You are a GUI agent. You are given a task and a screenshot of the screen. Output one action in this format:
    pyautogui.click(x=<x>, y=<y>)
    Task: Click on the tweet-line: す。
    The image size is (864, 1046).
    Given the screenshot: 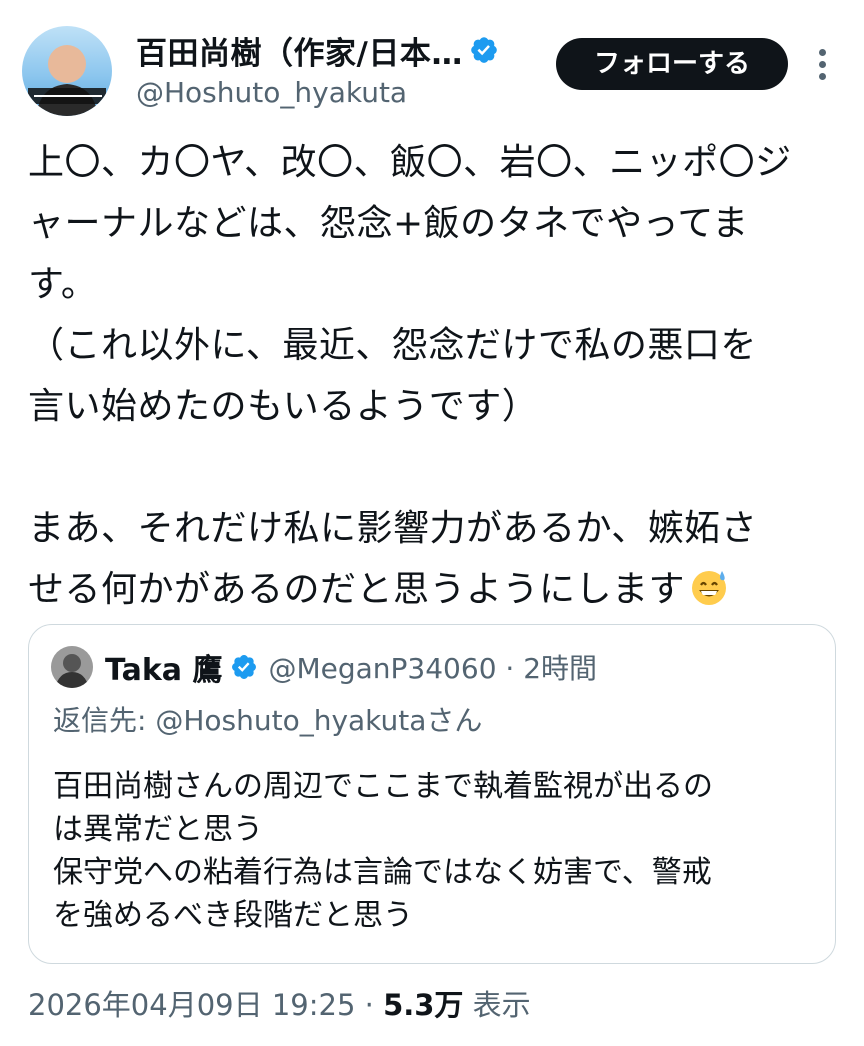 What is the action you would take?
    pyautogui.click(x=63, y=284)
    